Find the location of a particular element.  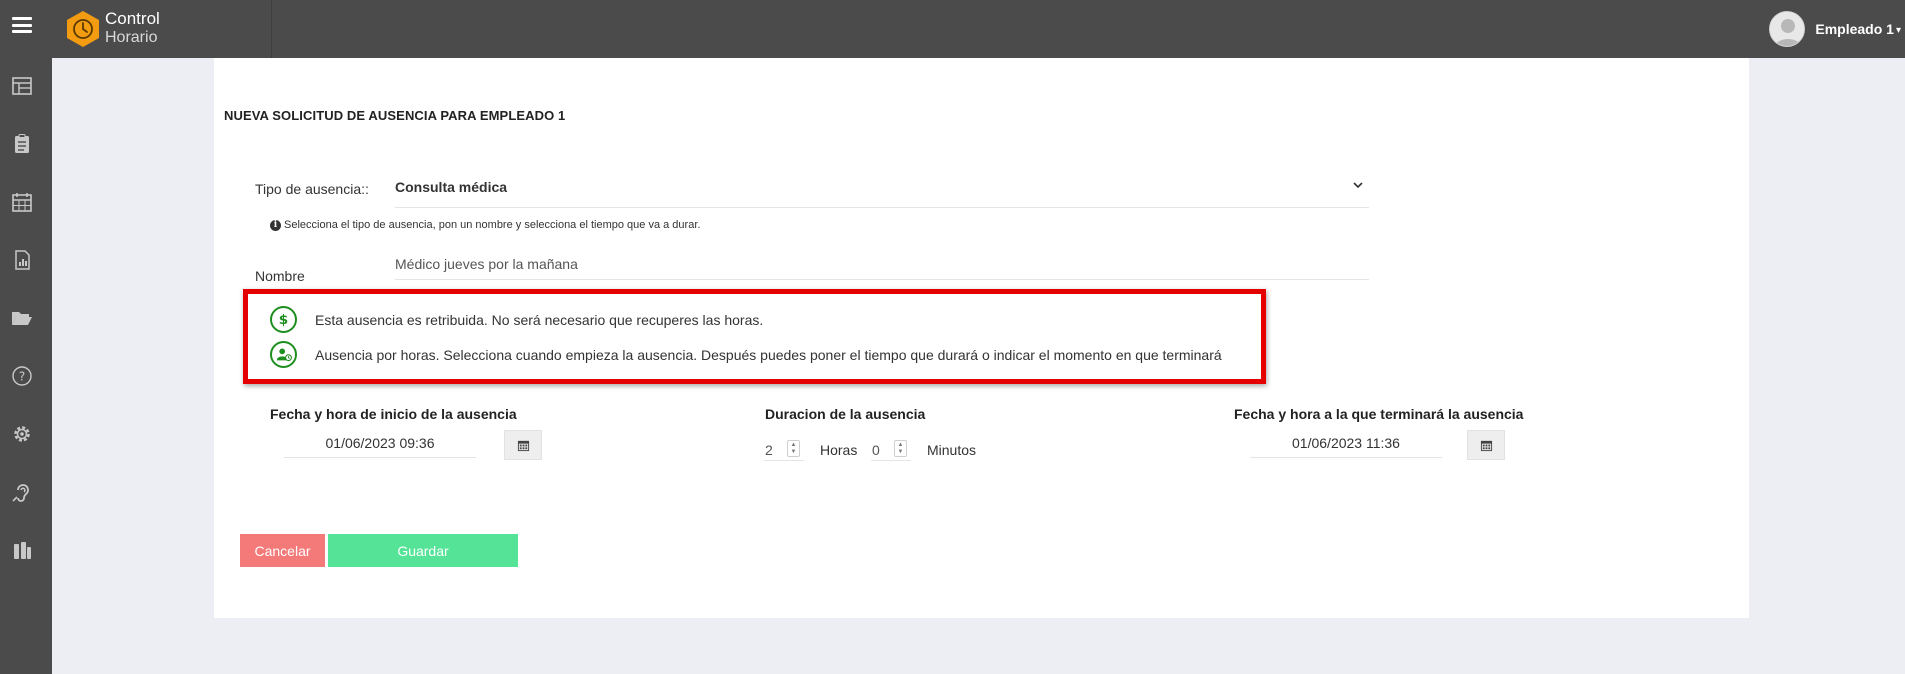

top-bar: Control Horario Empleado 1 ▾ is located at coordinates (952, 29).